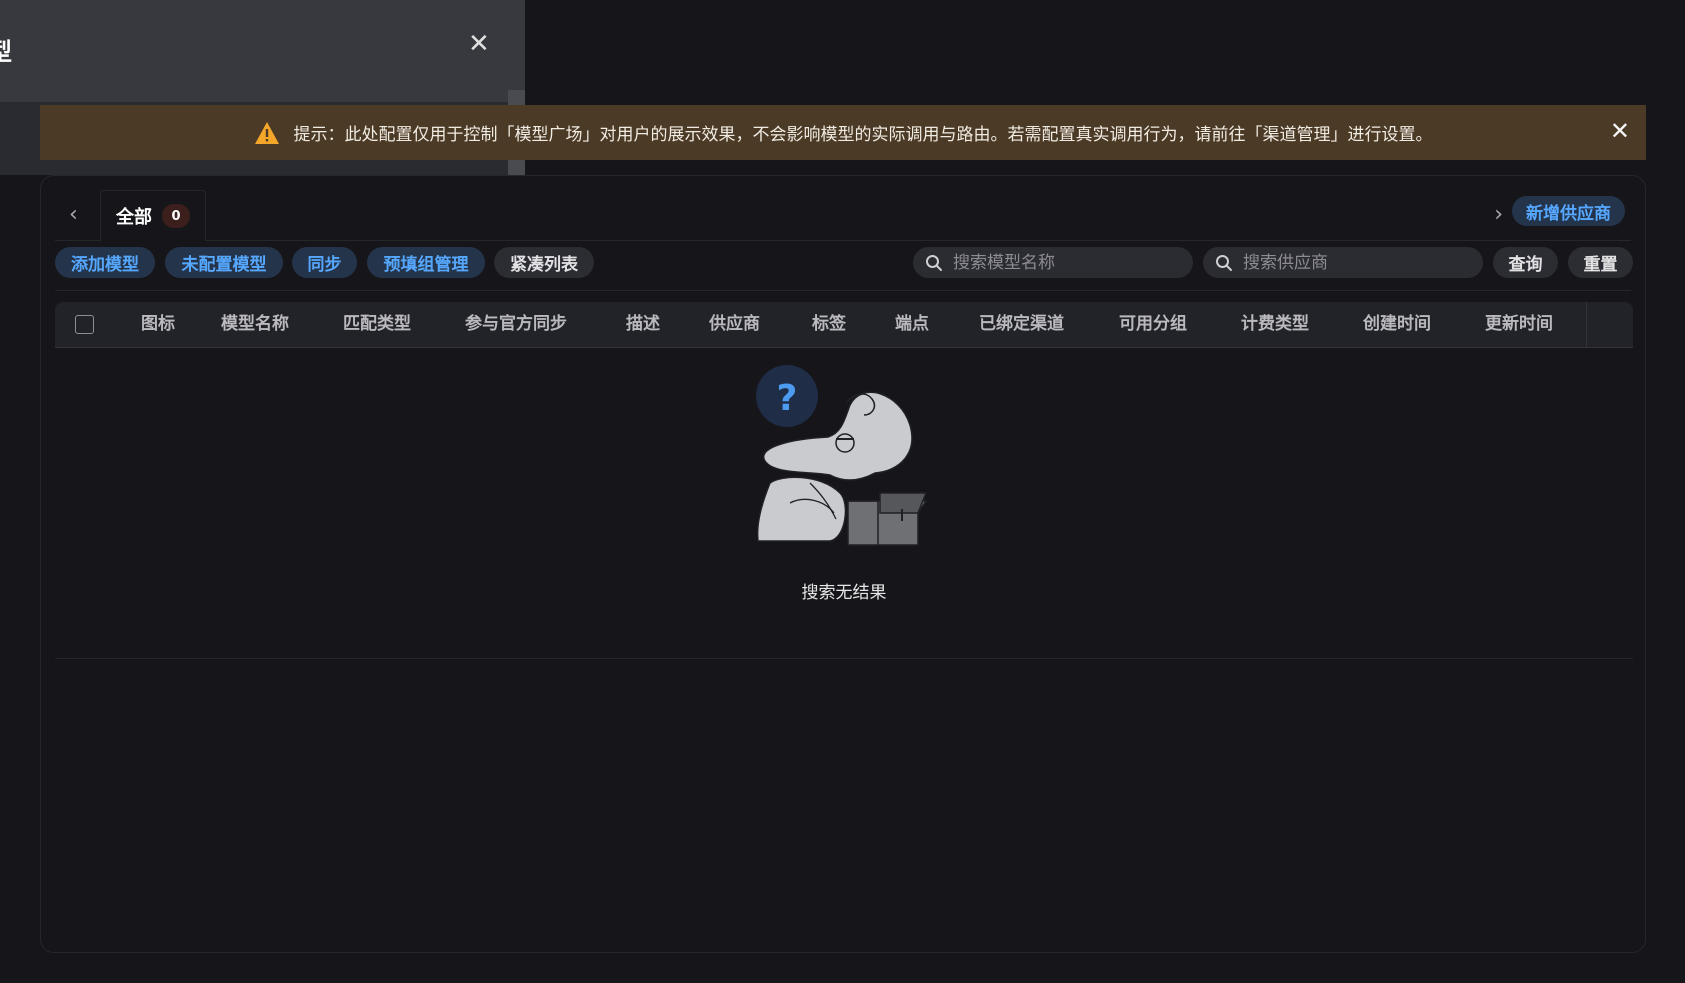  What do you see at coordinates (734, 324) in the screenshot?
I see `column-header-provider: 供应商` at bounding box center [734, 324].